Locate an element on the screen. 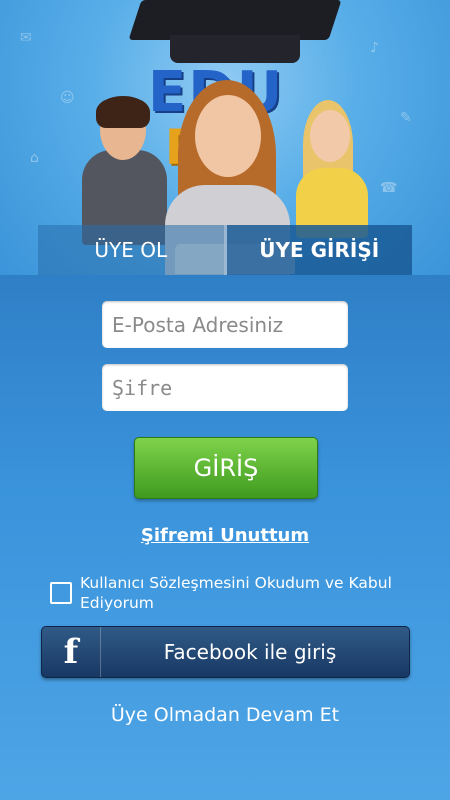 This screenshot has width=450, height=800. tab-login: ÜYE GİRİŞİ is located at coordinates (317, 250).